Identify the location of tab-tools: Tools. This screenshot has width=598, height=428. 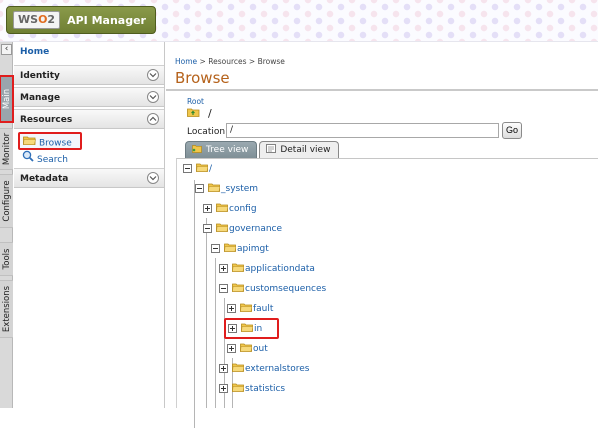
(6, 259).